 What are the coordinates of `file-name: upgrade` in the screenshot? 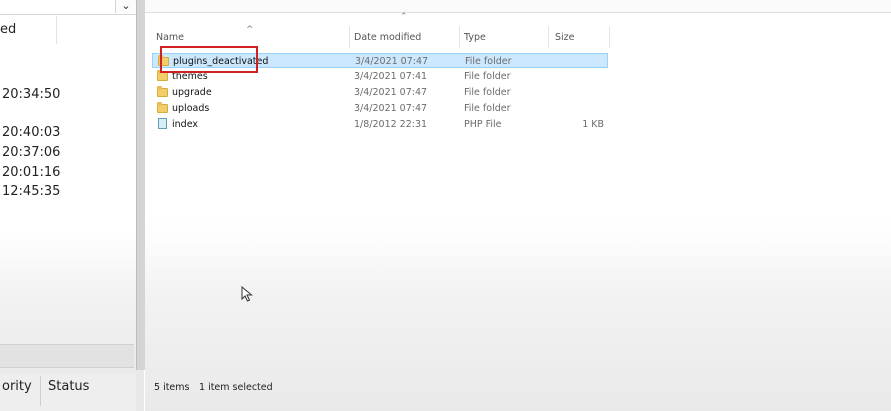 It's located at (192, 92).